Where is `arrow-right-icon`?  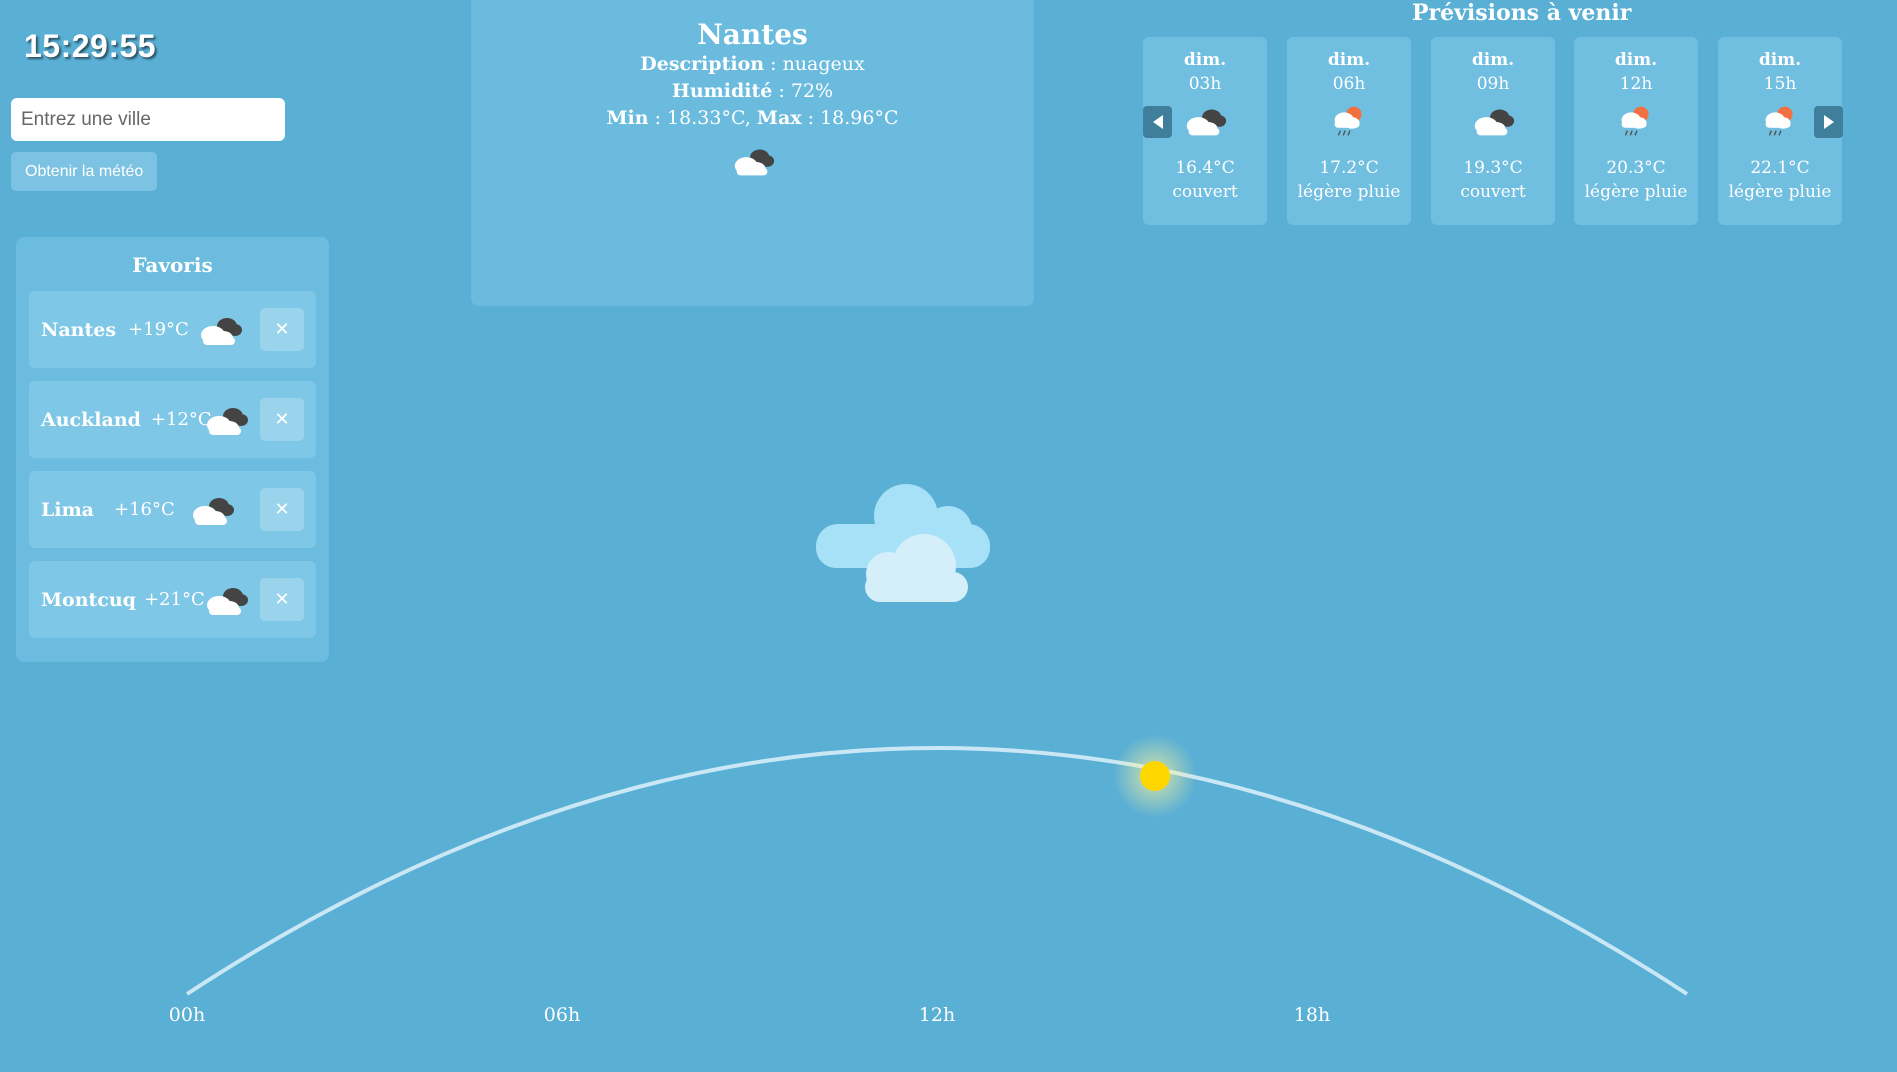 arrow-right-icon is located at coordinates (1828, 122).